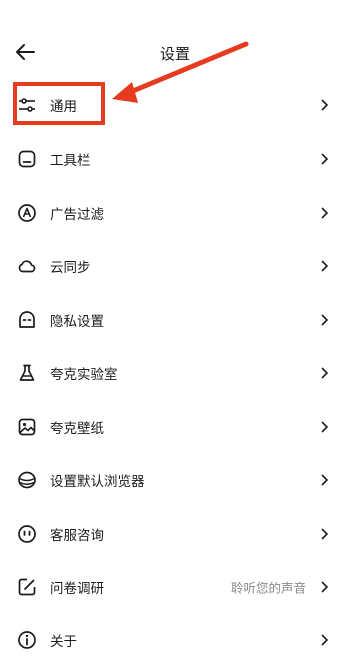 This screenshot has width=350, height=666. I want to click on settings-item-label: 关于, so click(63, 641).